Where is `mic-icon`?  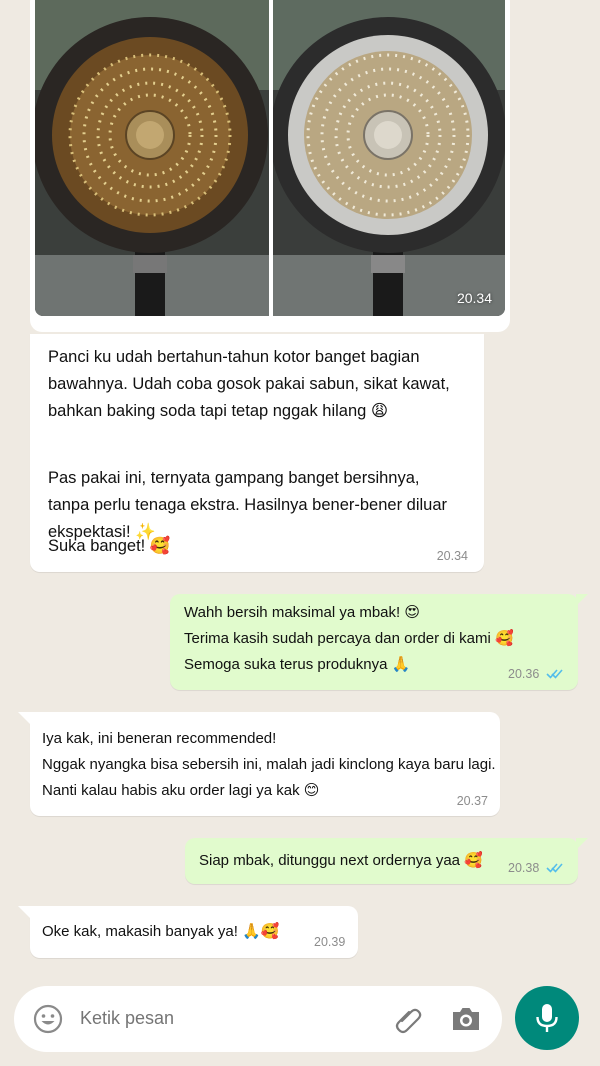 mic-icon is located at coordinates (547, 1018).